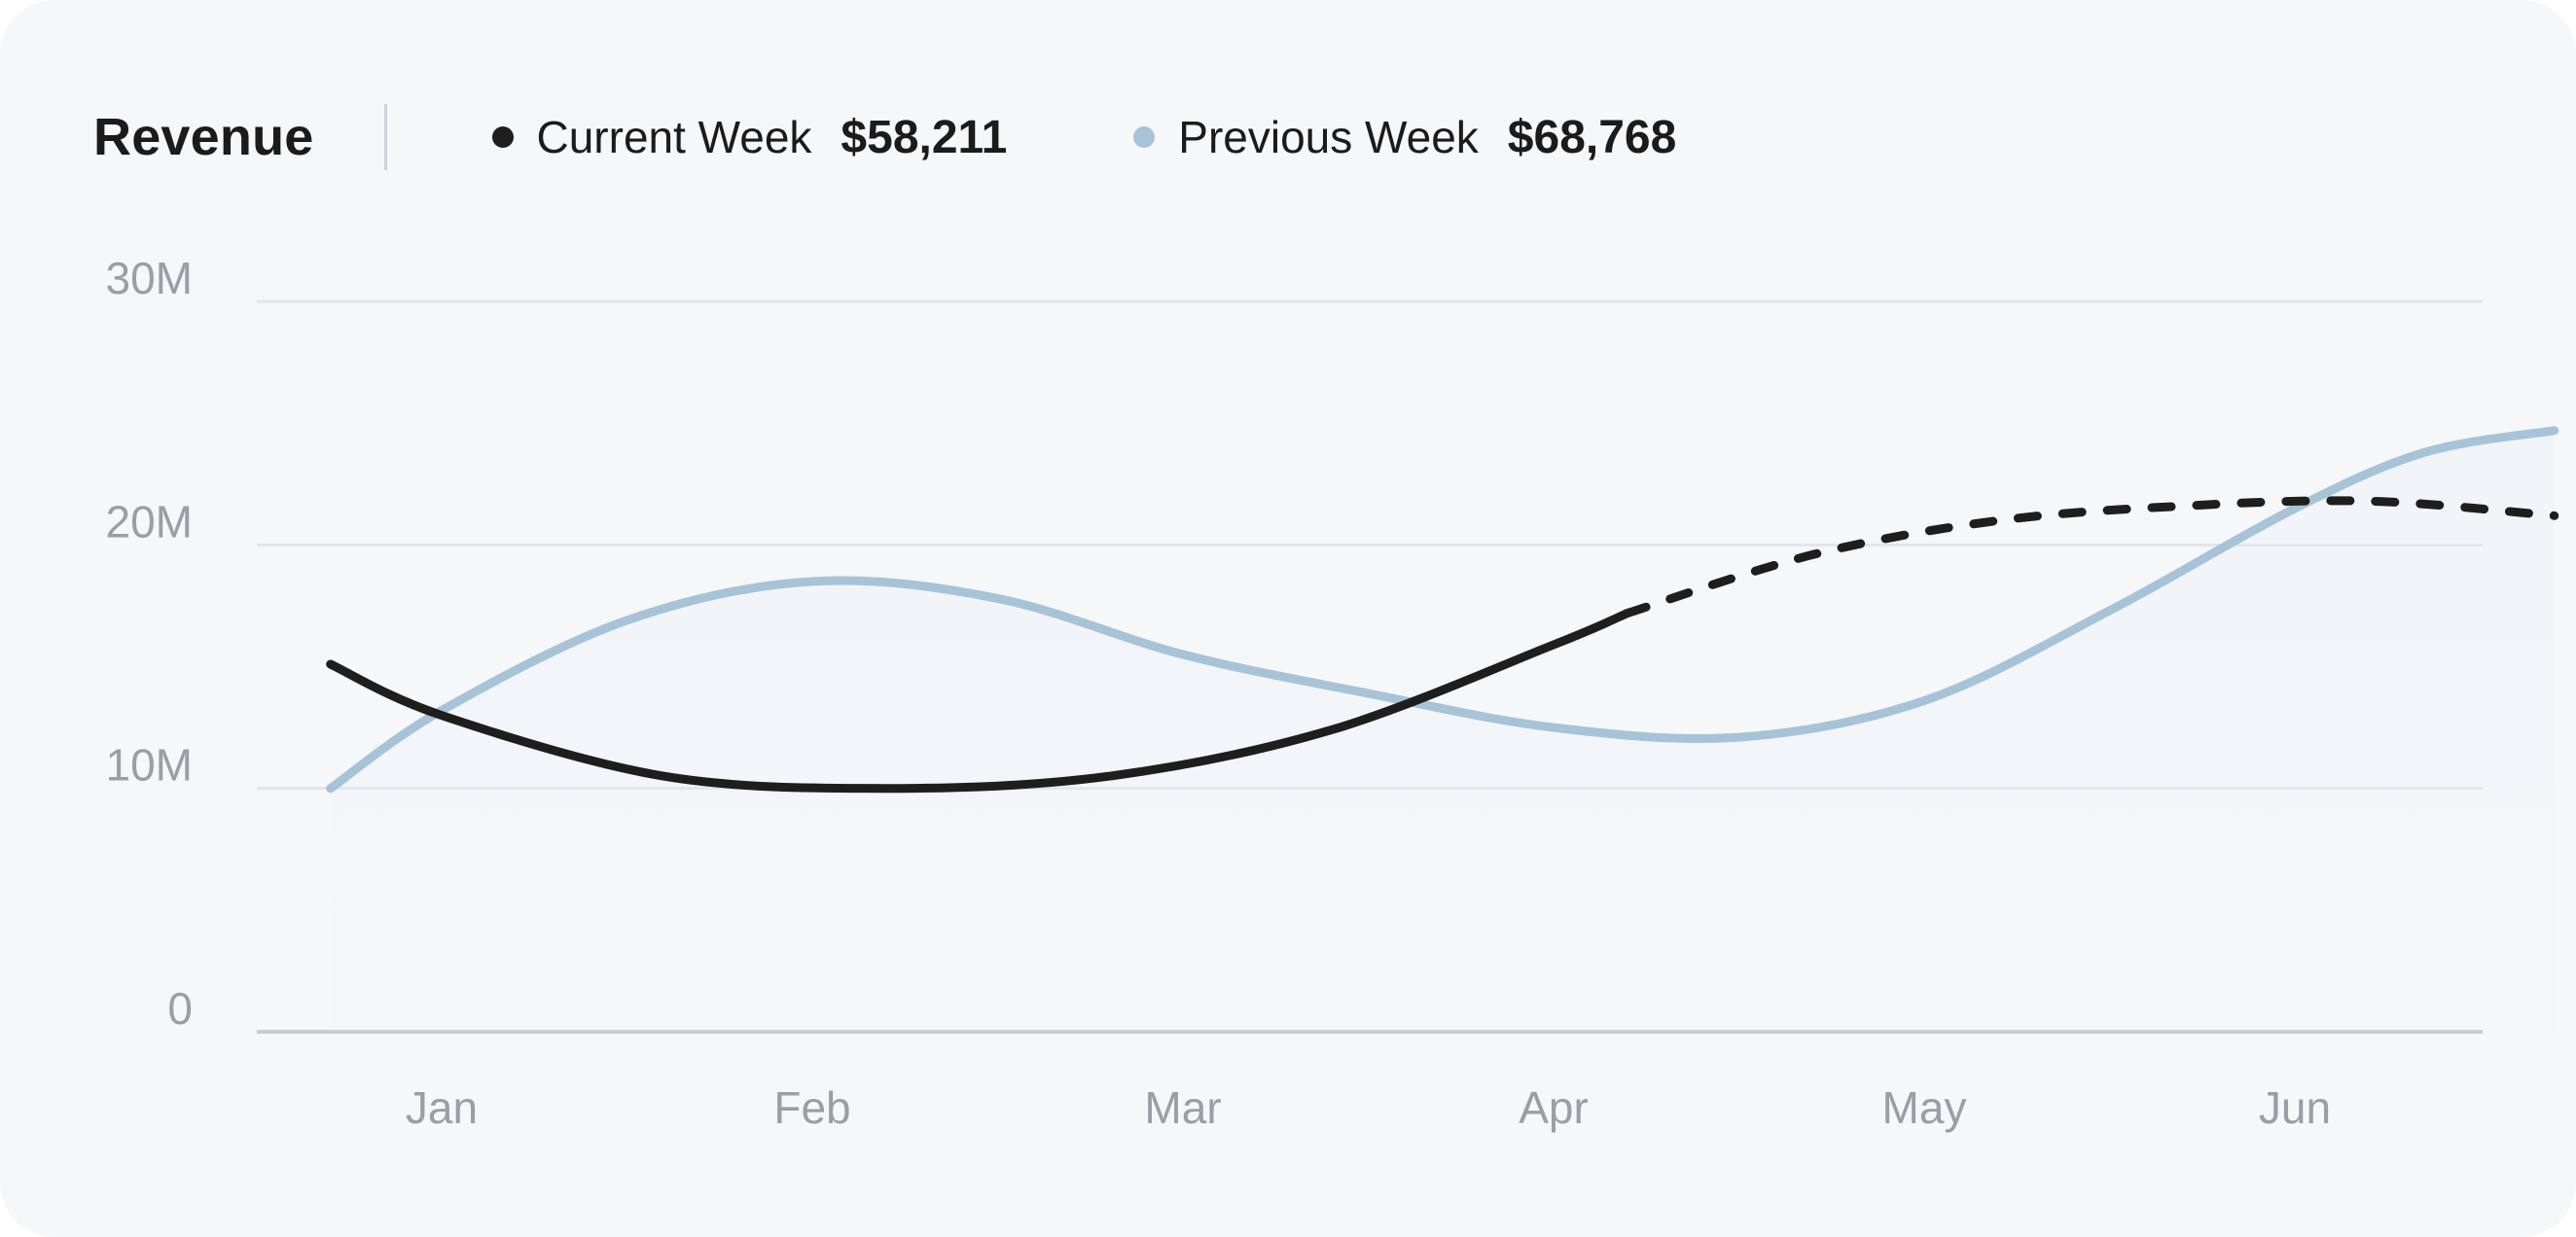 The height and width of the screenshot is (1237, 2576). I want to click on y-tick-label: 30M, so click(149, 278).